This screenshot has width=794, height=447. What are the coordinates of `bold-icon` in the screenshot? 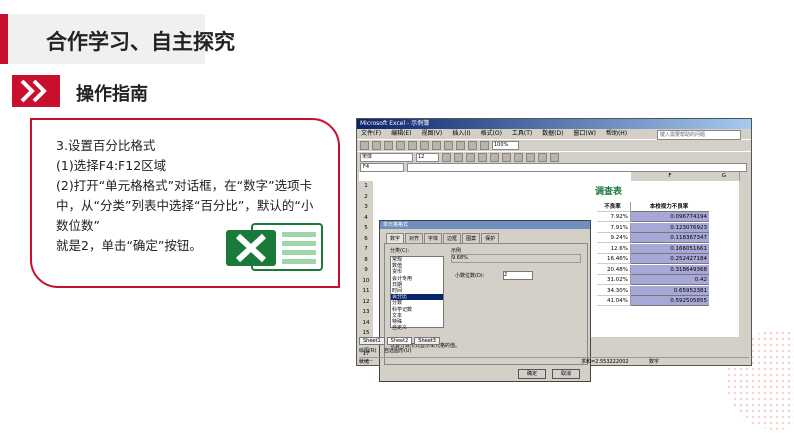 It's located at (446, 157).